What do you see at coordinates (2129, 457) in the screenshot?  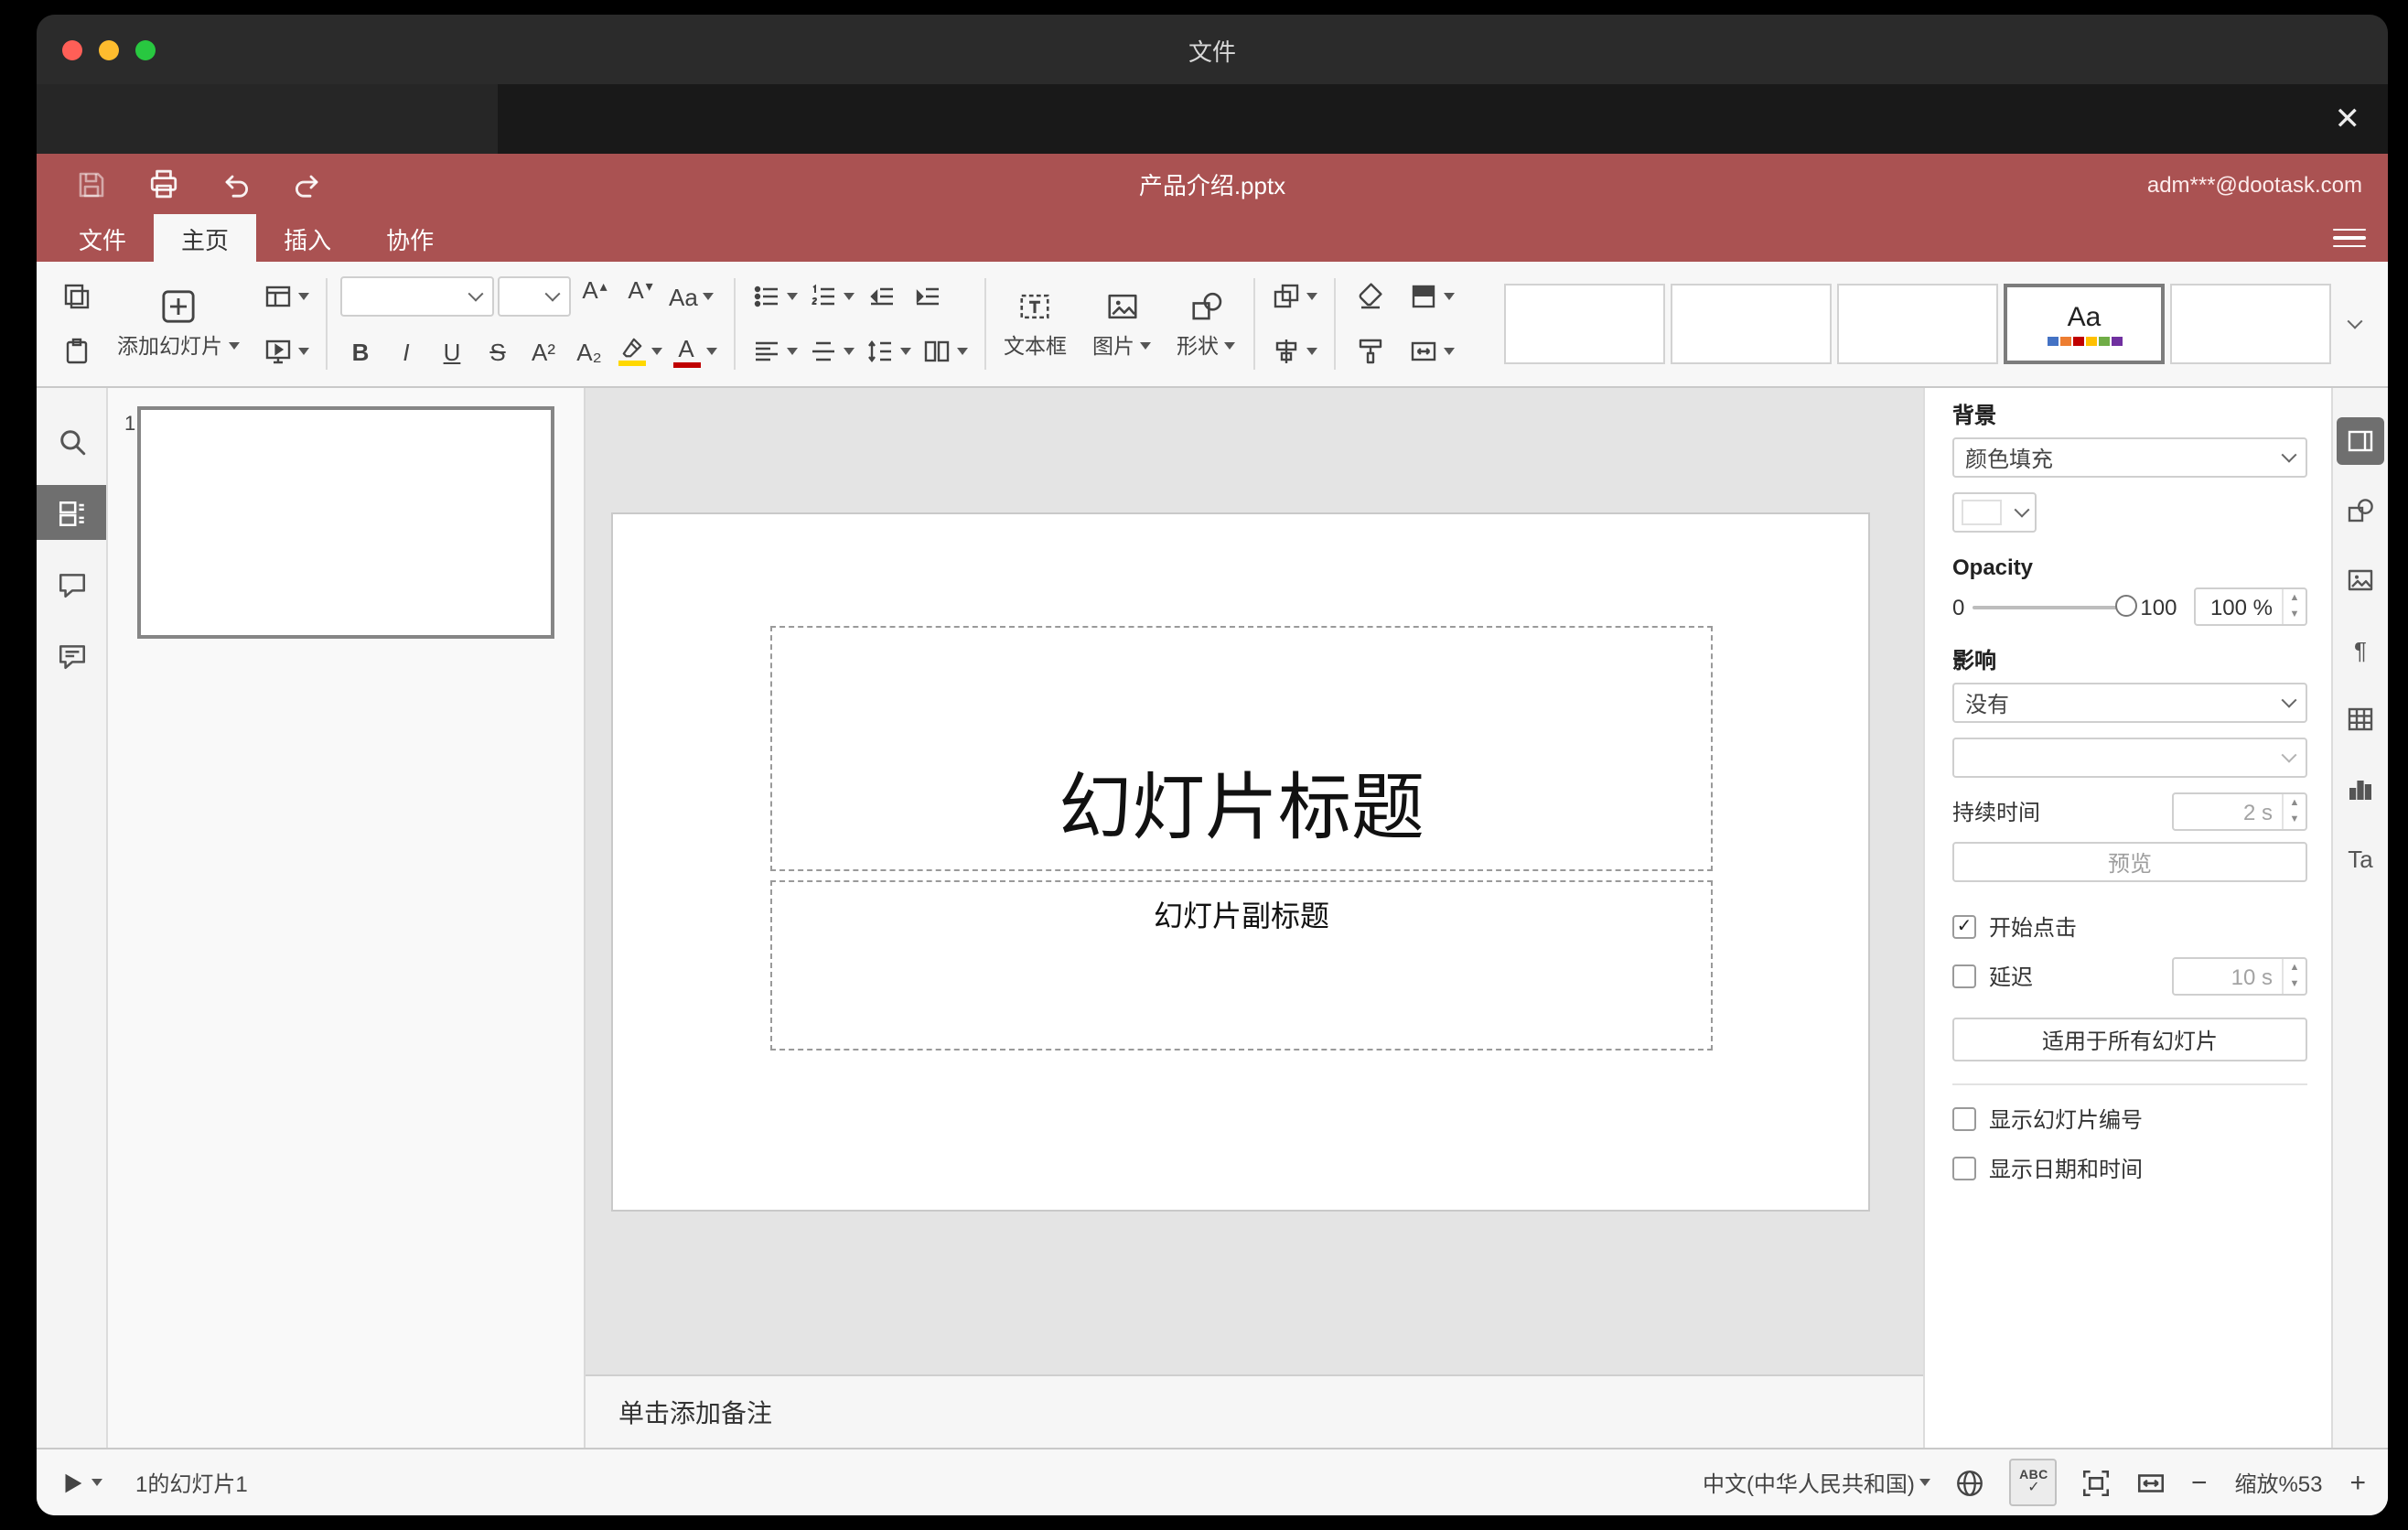 I see `background-fill-select: 颜色填充` at bounding box center [2129, 457].